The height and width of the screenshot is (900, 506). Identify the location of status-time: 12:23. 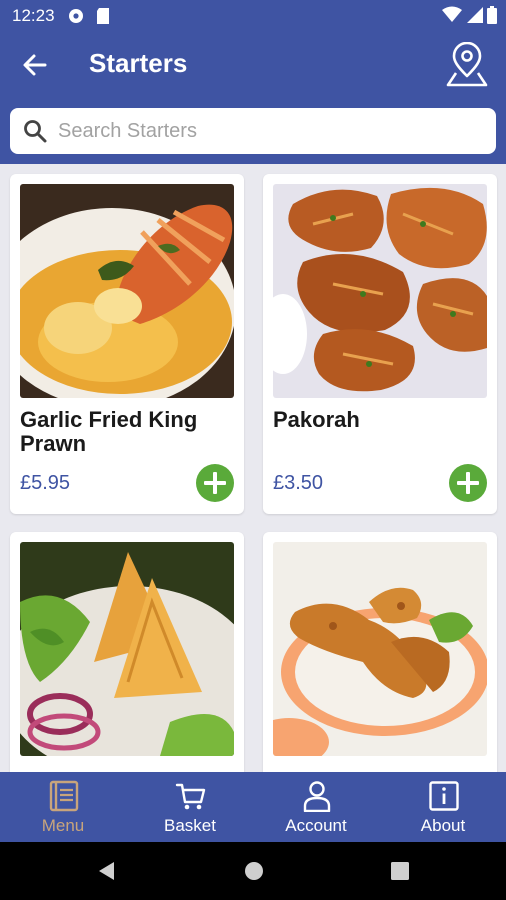
(33, 15).